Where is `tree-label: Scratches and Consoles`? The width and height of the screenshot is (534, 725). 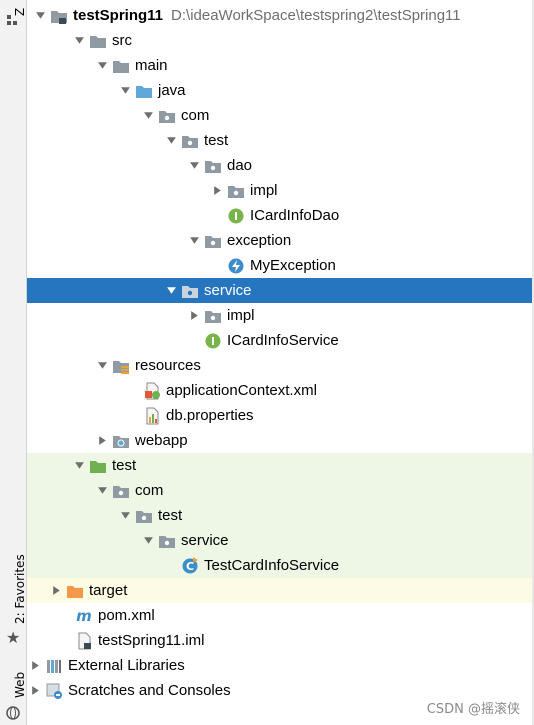 tree-label: Scratches and Consoles is located at coordinates (149, 690).